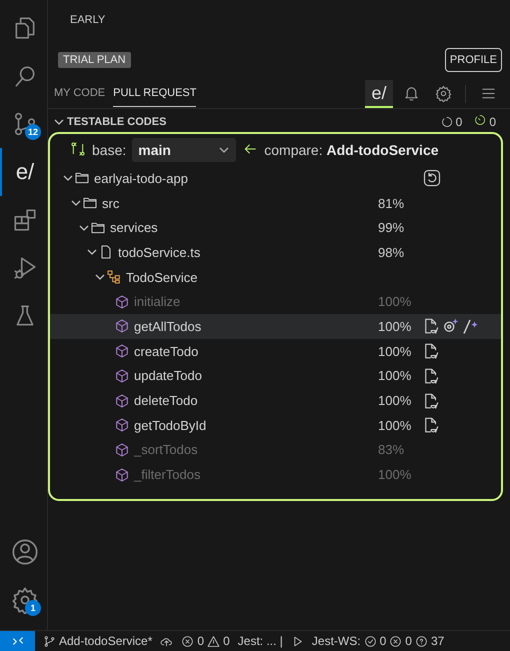 This screenshot has height=651, width=510. What do you see at coordinates (411, 93) in the screenshot?
I see `bell-icon` at bounding box center [411, 93].